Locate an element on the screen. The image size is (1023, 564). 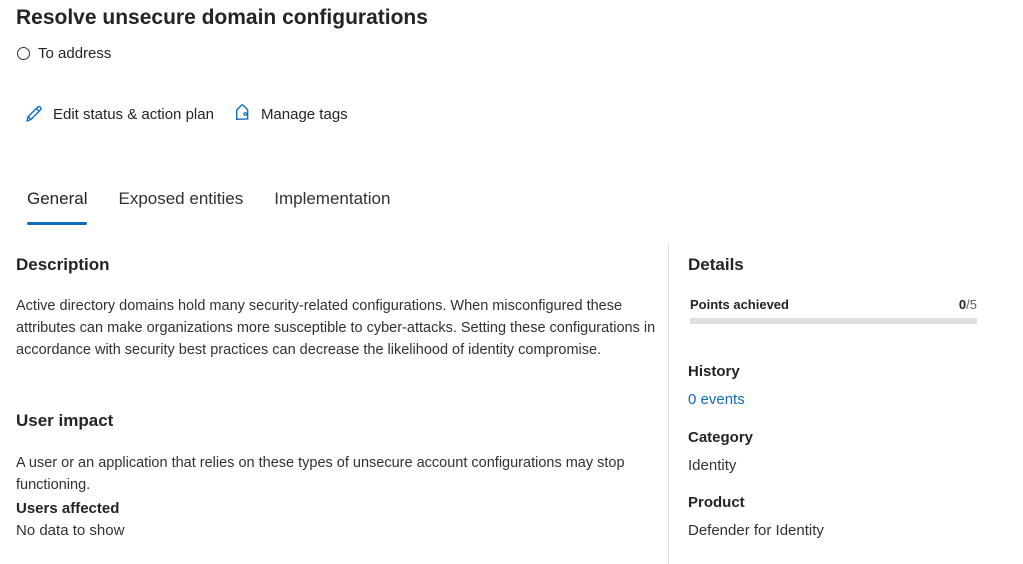
history-events-link: 0 events is located at coordinates (716, 399).